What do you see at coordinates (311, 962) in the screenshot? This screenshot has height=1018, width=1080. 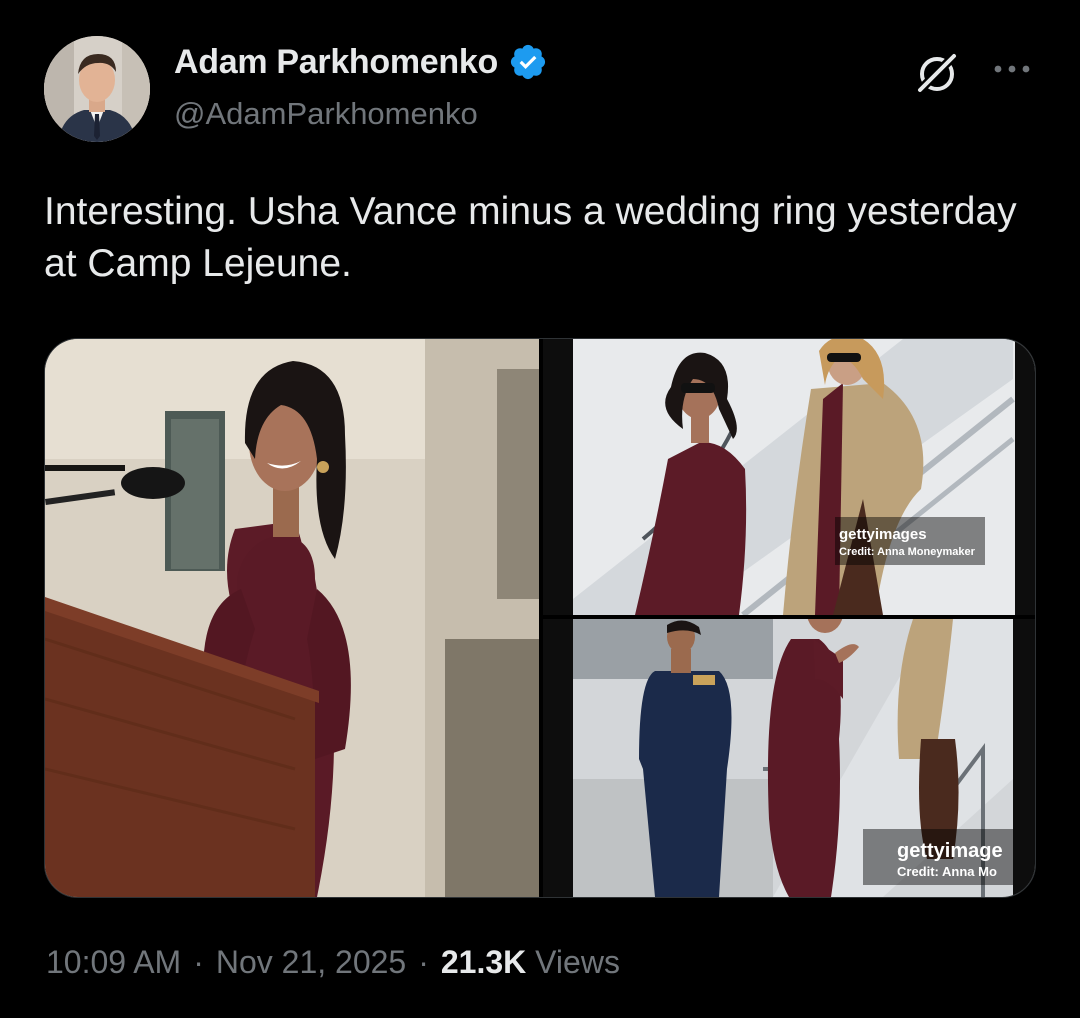 I see `tweet-date: Nov 21, 2025` at bounding box center [311, 962].